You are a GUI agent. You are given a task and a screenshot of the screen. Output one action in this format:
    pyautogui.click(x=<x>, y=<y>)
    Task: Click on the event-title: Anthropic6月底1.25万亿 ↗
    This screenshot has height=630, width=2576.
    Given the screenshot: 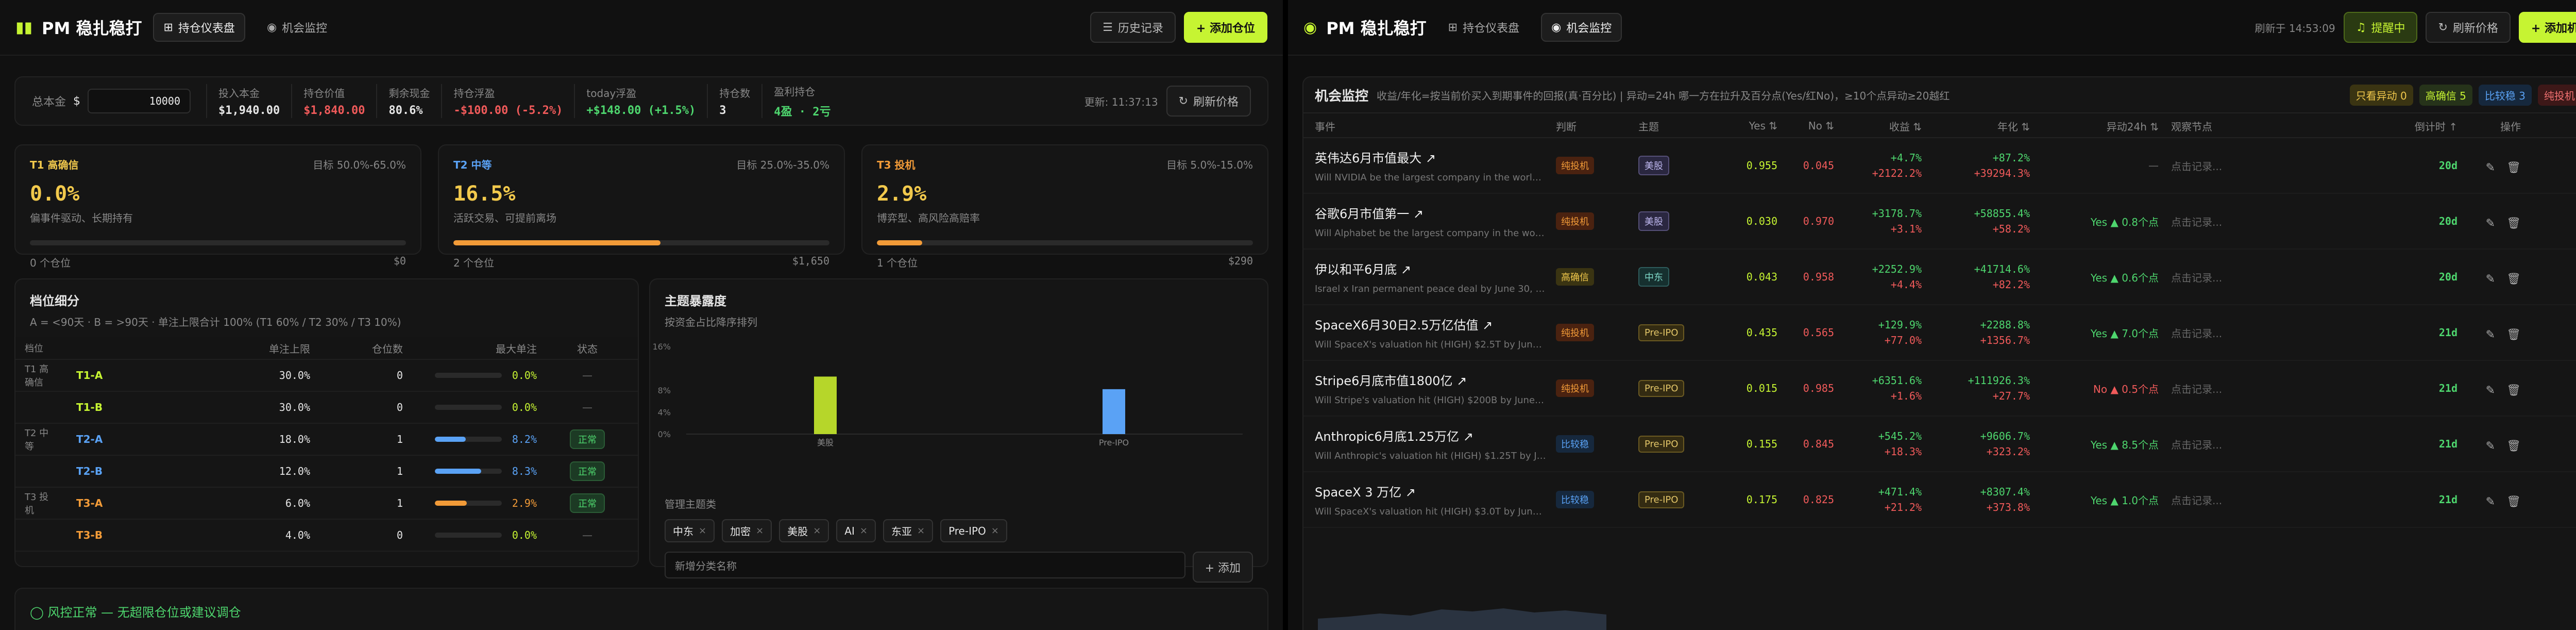 What is the action you would take?
    pyautogui.click(x=1435, y=435)
    